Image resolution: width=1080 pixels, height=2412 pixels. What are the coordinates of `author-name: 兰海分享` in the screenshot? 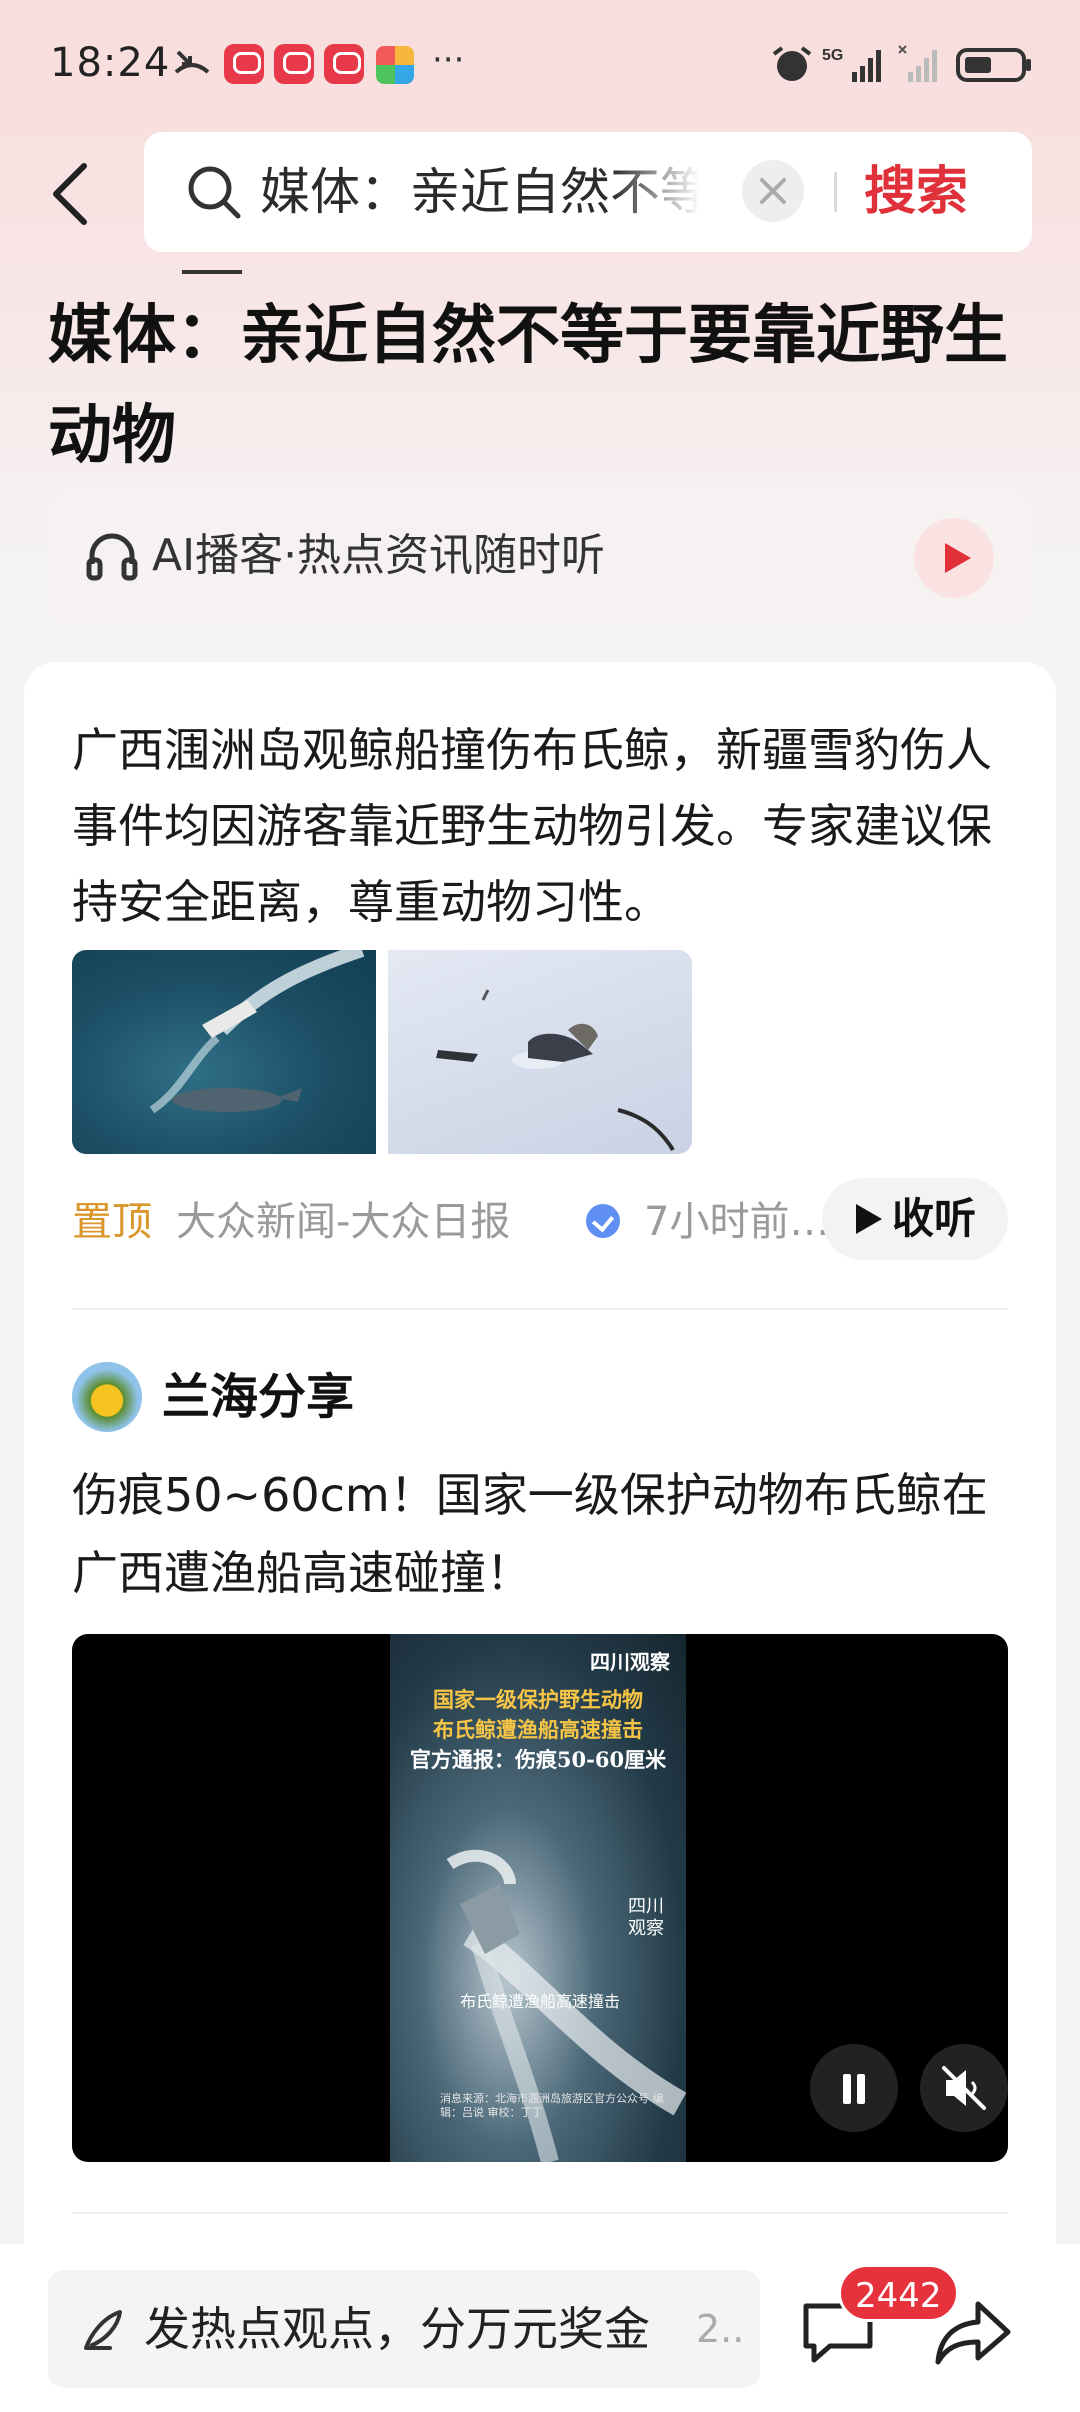 It's located at (258, 1397).